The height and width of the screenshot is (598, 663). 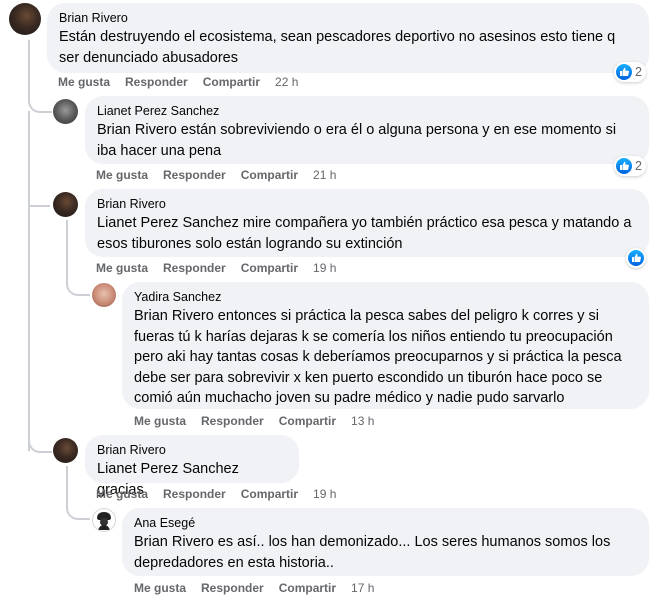 I want to click on comment-author: Yadira Sanchez, so click(x=385, y=297).